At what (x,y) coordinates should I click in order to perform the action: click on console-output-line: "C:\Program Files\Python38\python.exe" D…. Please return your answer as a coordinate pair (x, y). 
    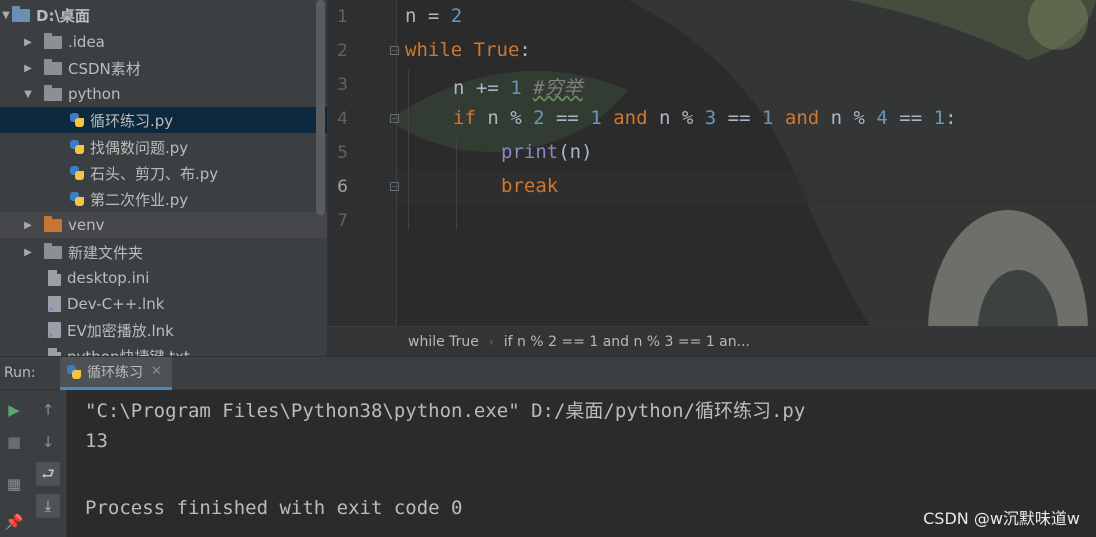
    Looking at the image, I should click on (445, 411).